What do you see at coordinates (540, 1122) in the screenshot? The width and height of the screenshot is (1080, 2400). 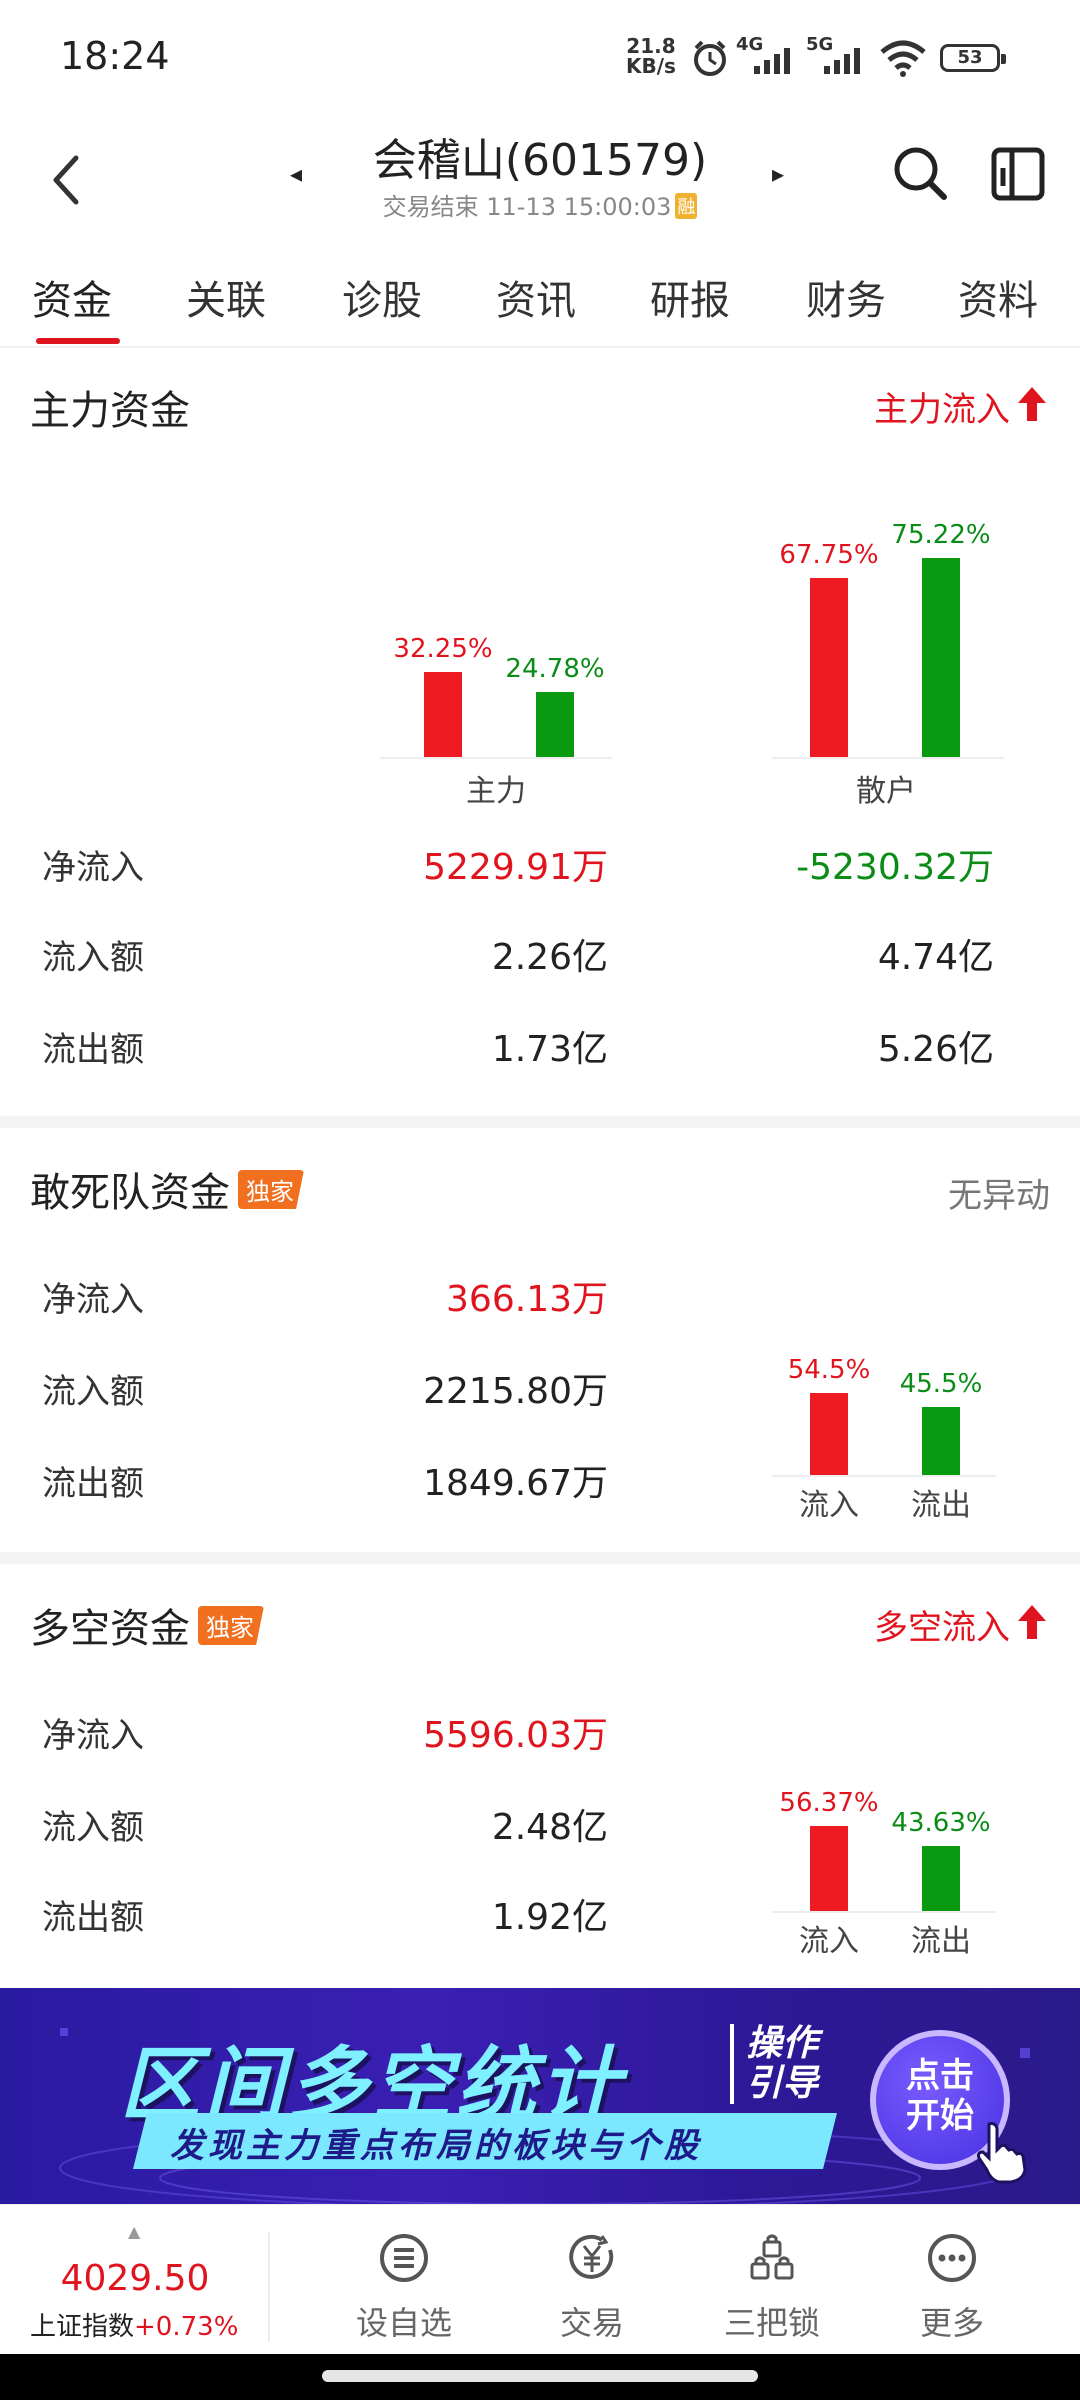 I see `section-separator` at bounding box center [540, 1122].